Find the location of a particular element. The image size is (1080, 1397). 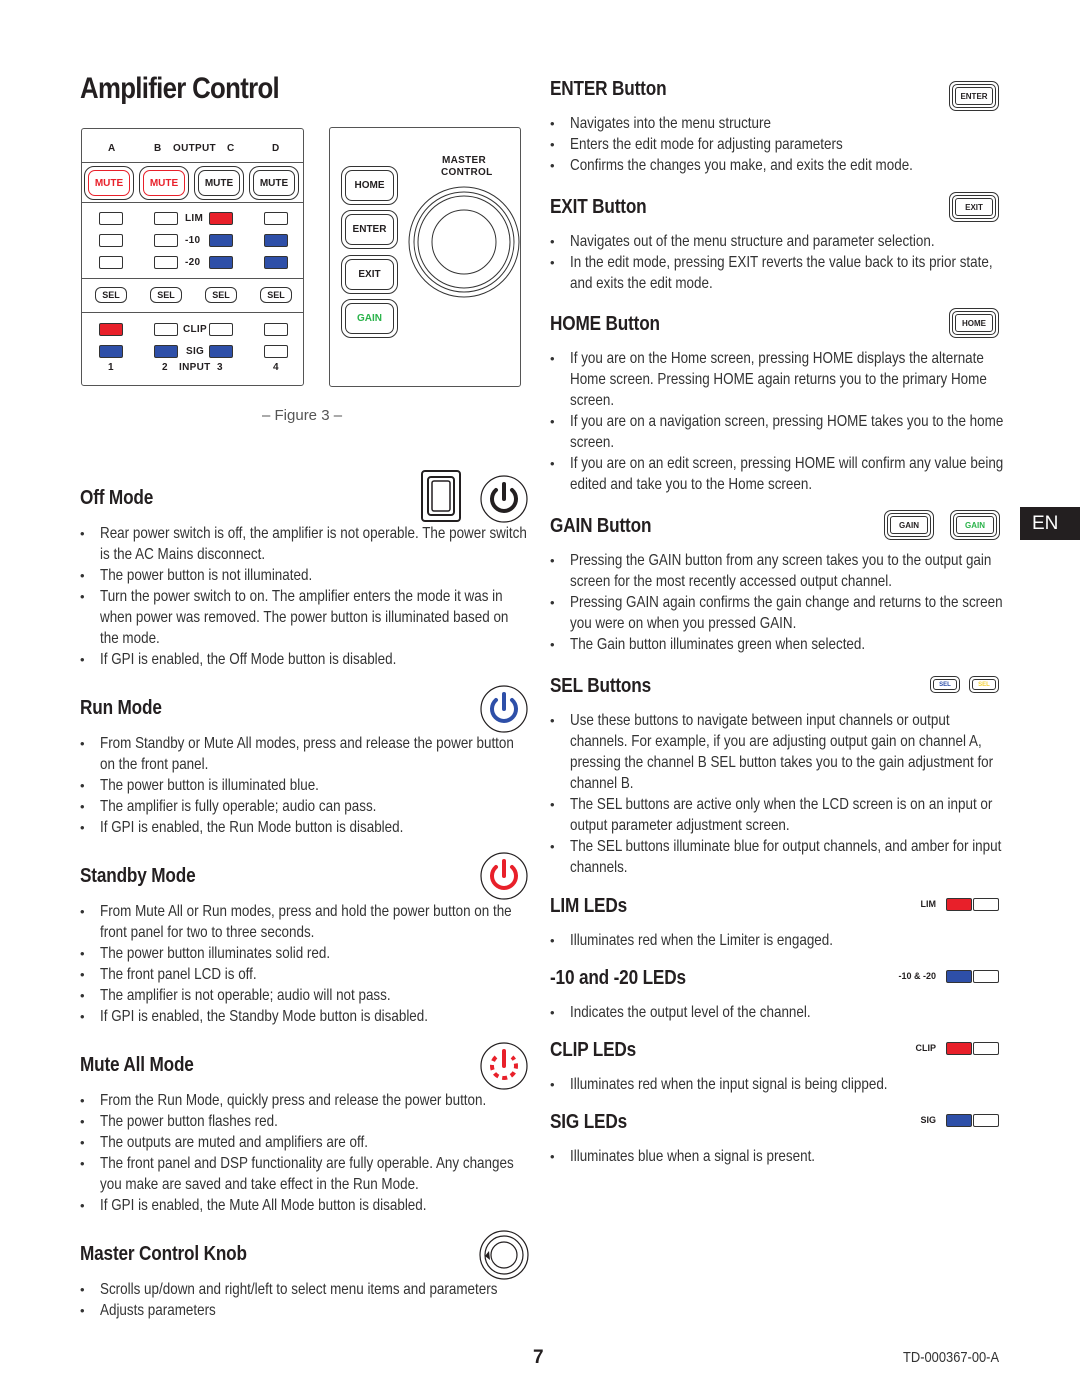

clip-led-off-icon is located at coordinates (986, 1048).